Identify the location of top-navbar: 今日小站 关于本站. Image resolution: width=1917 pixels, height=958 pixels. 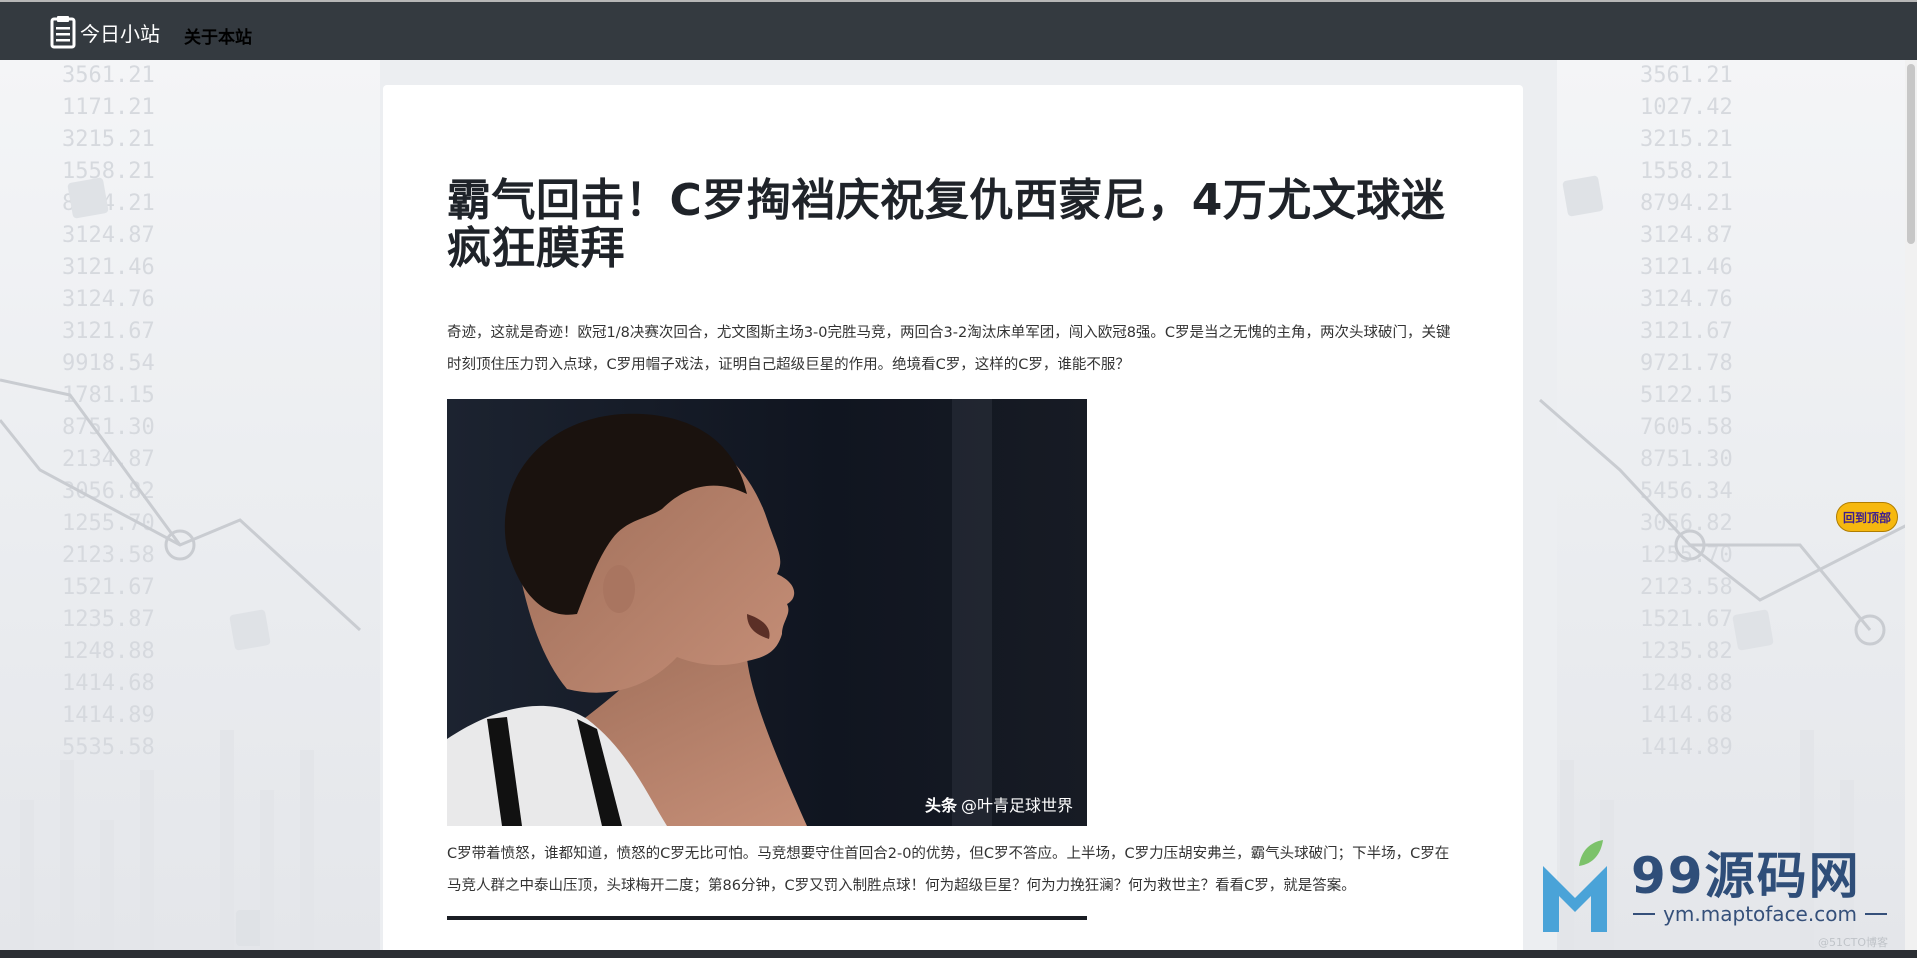
(958, 30).